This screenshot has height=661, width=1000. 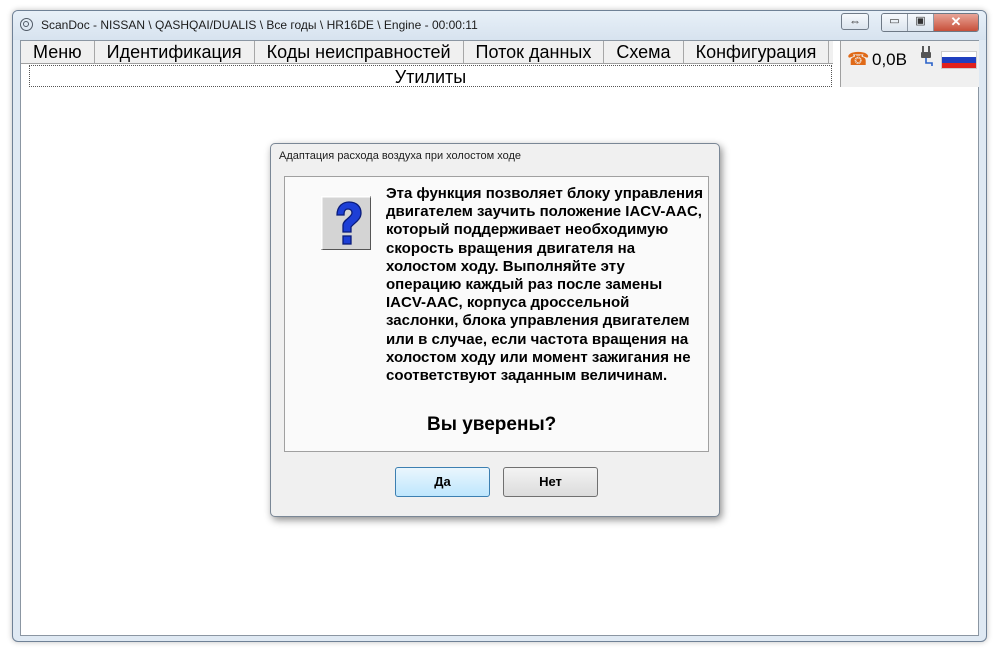 I want to click on no-button: Нет, so click(x=550, y=482).